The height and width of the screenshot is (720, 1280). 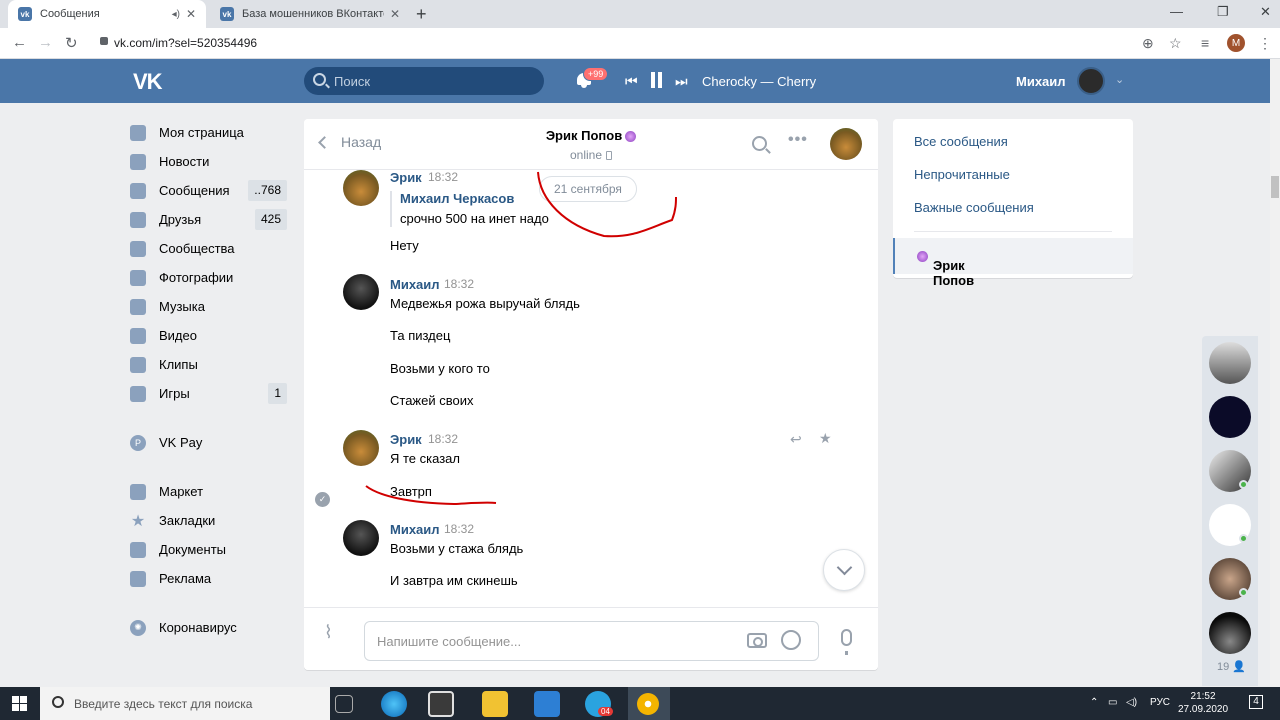 I want to click on vk-logo-icon: VK, so click(x=148, y=82).